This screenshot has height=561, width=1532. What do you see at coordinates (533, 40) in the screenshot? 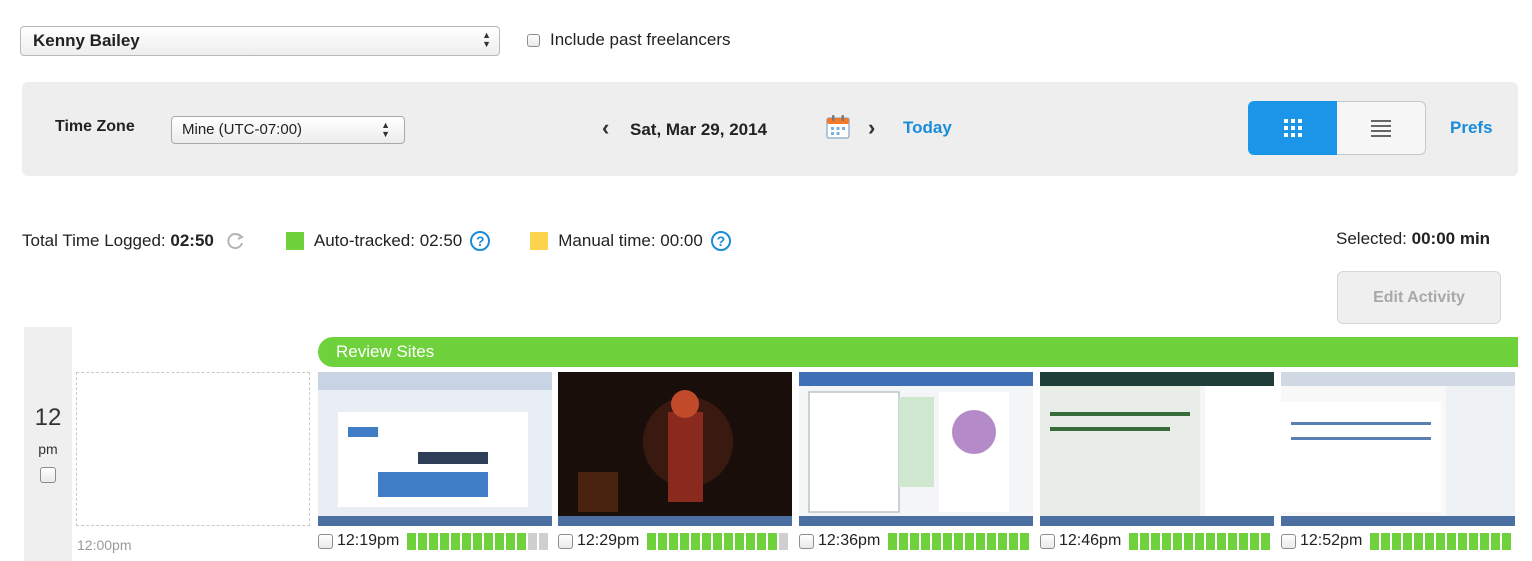
I see `include-past-checkbox` at bounding box center [533, 40].